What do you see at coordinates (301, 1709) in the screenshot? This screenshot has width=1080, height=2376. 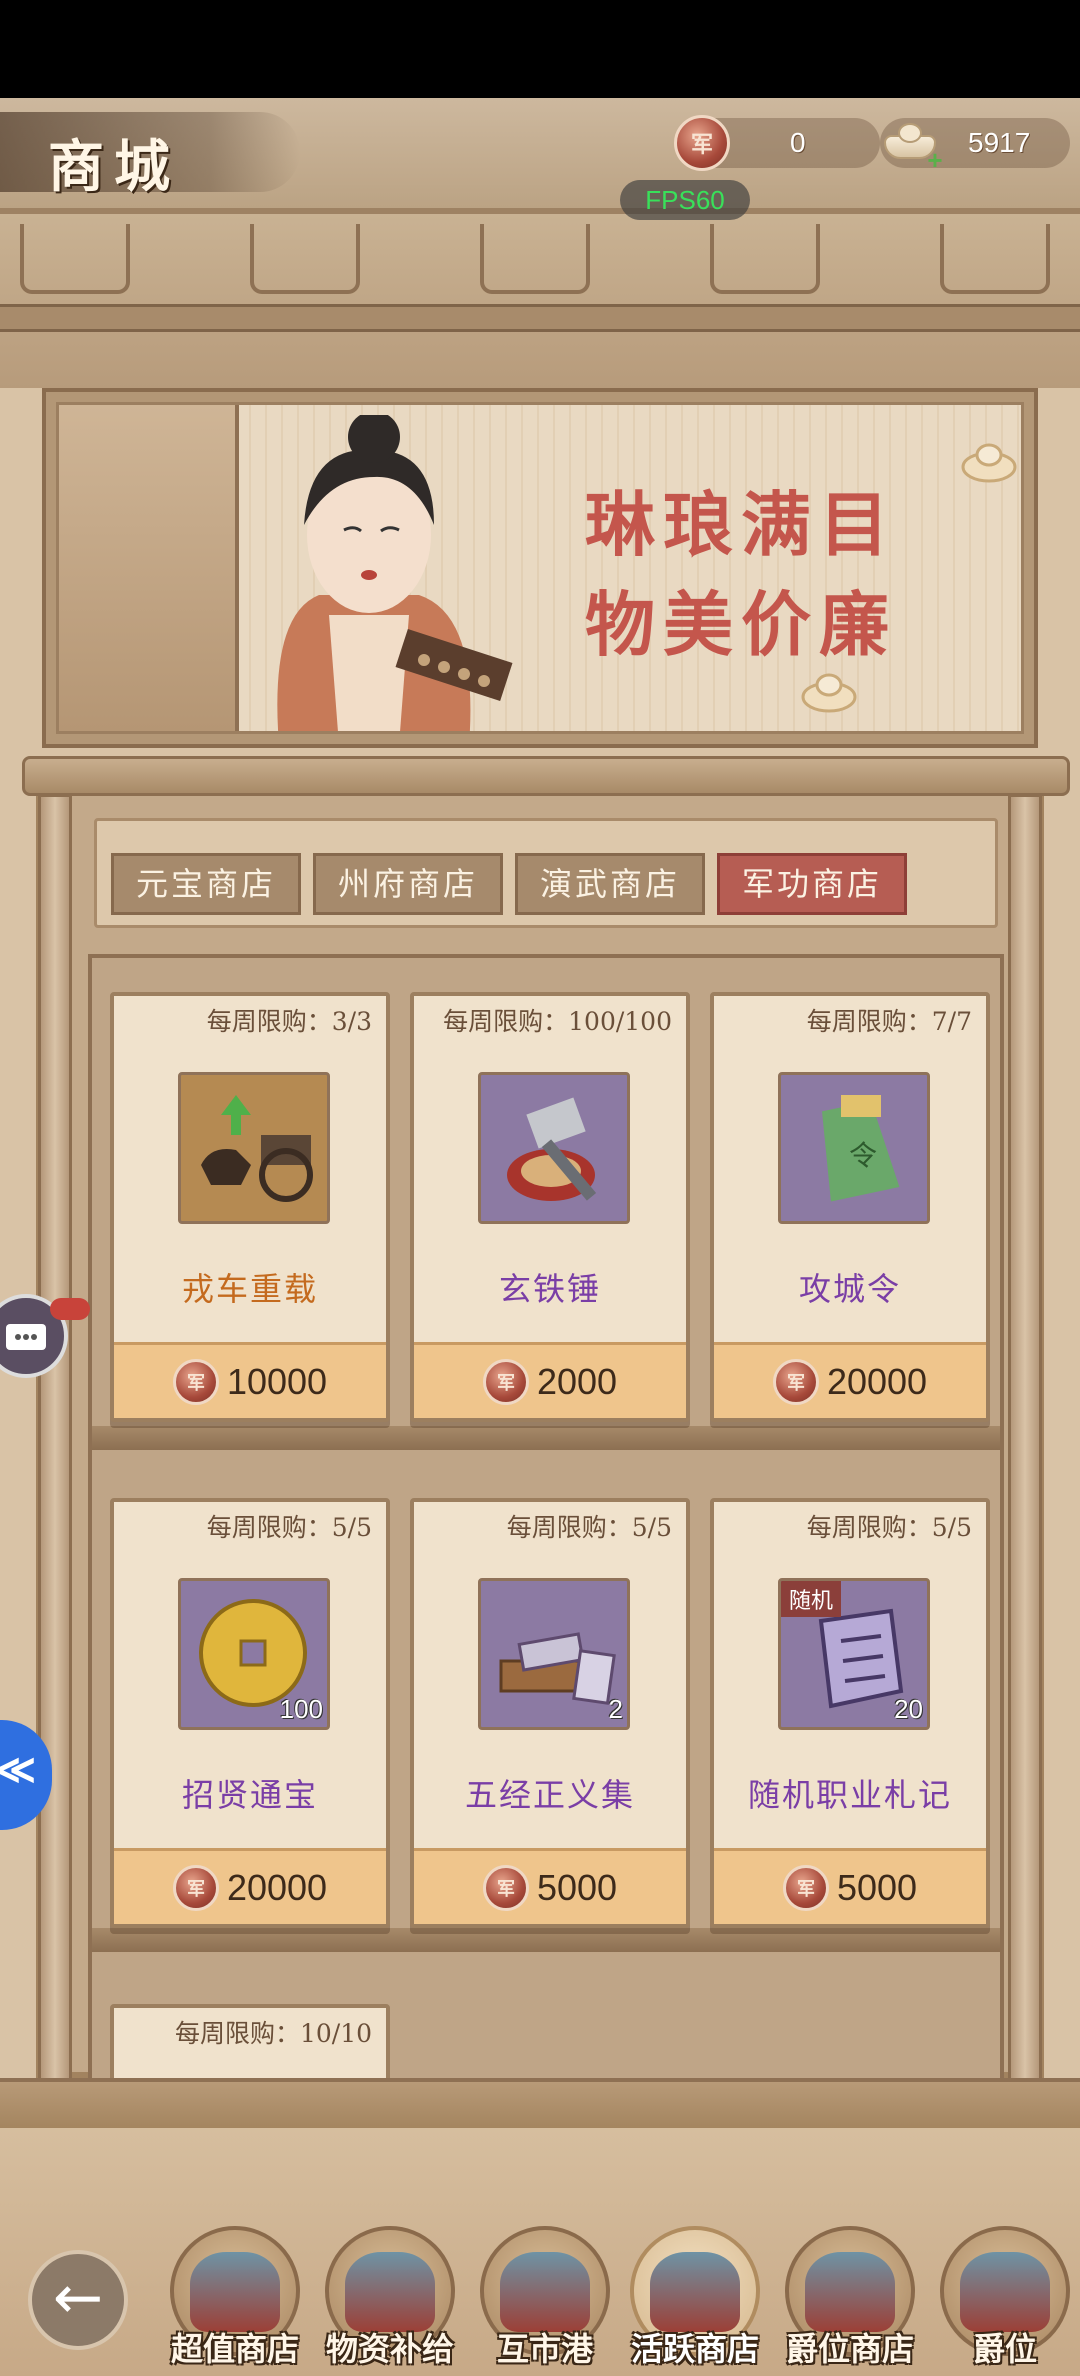 I see `item-quantity: 100` at bounding box center [301, 1709].